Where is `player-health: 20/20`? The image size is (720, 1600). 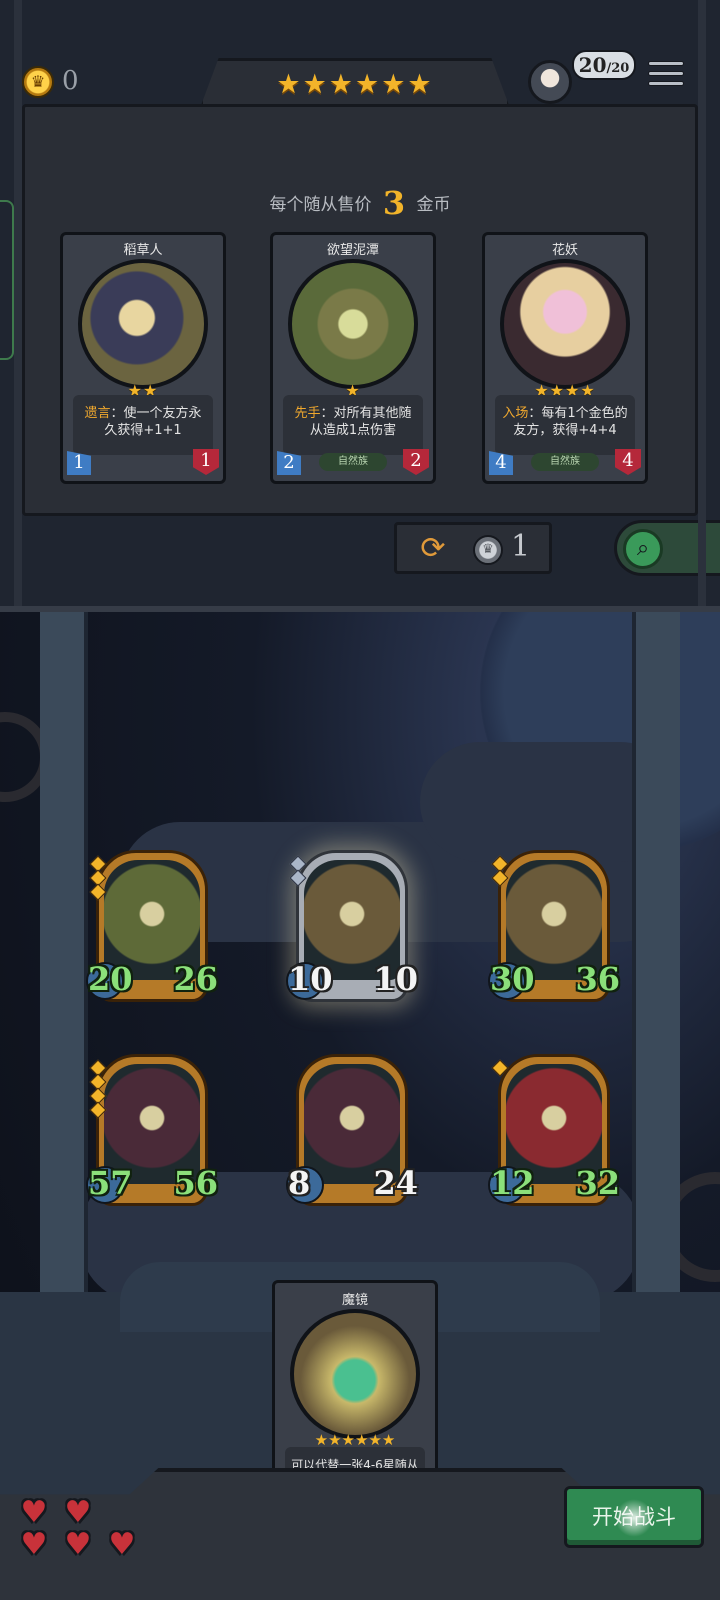
player-health: 20/20 is located at coordinates (604, 65).